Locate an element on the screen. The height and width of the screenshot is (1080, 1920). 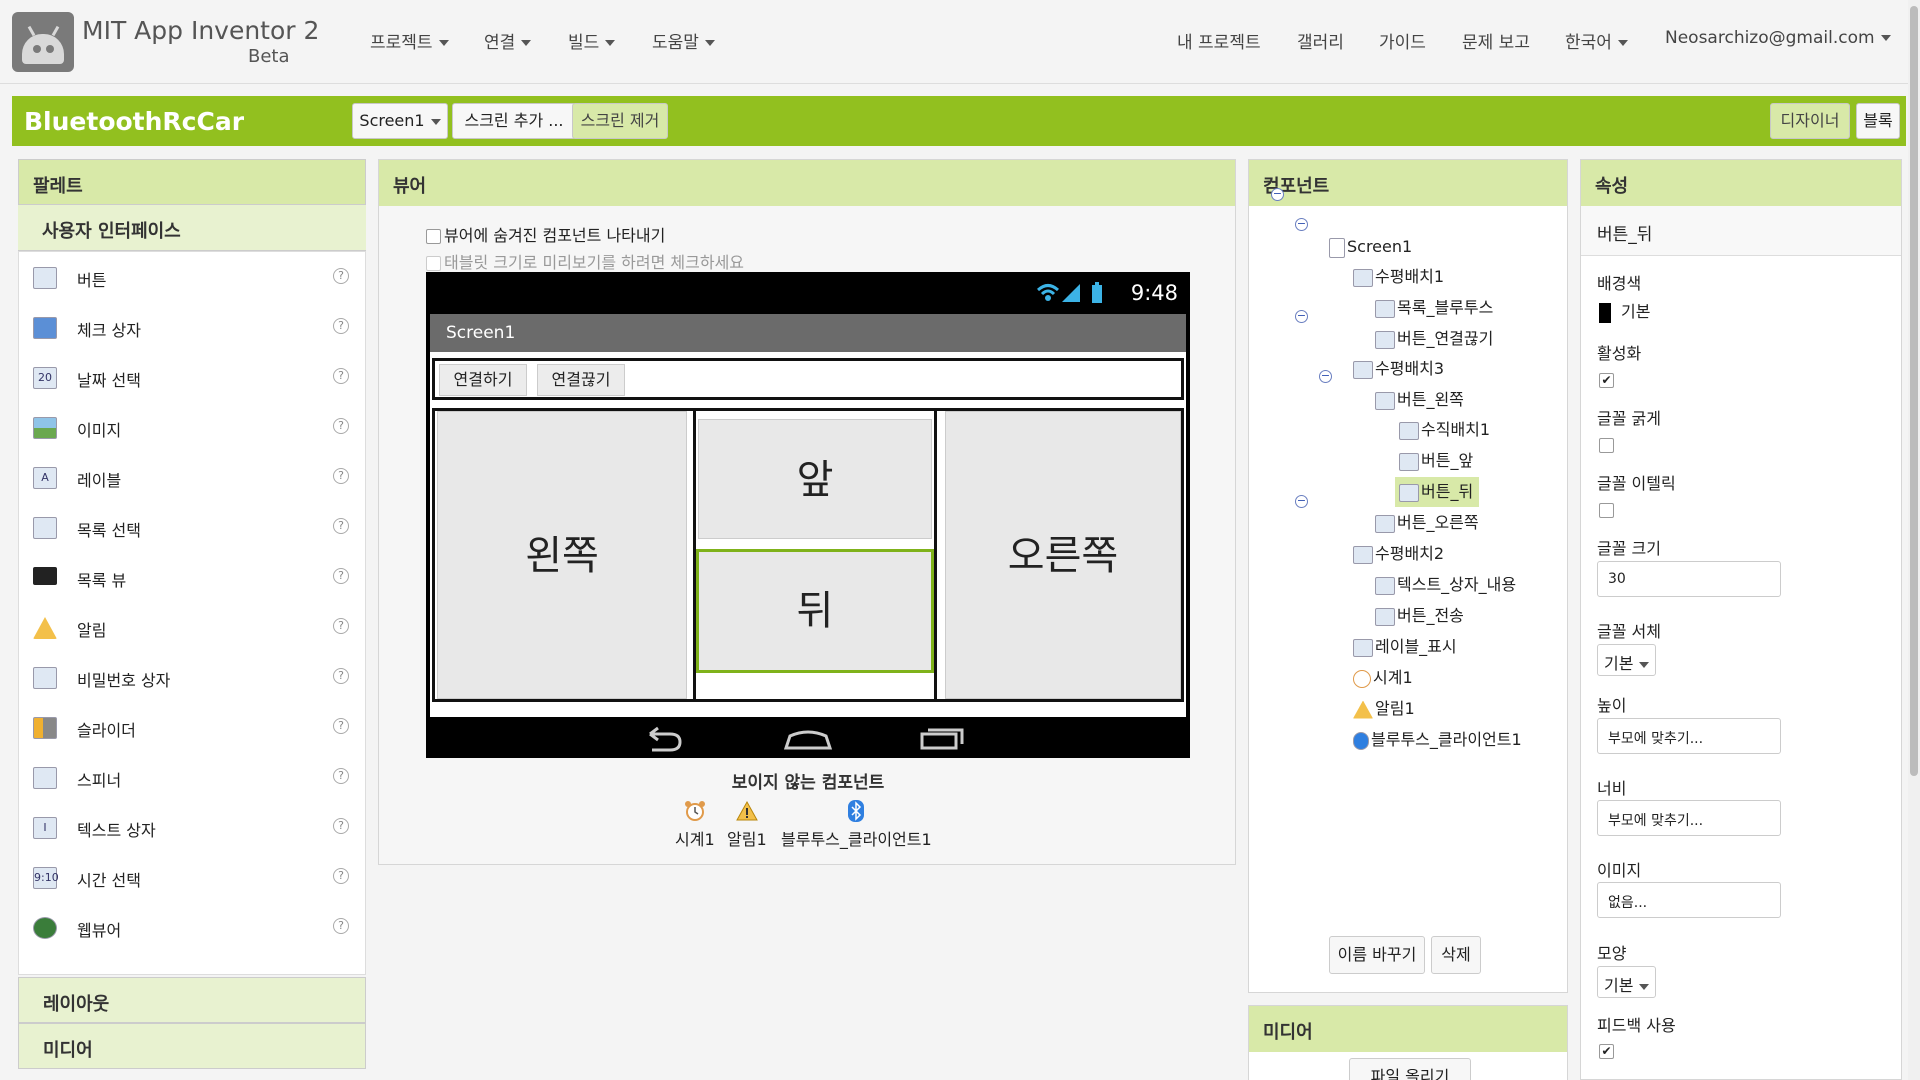
back-button: 뒤 is located at coordinates (815, 611).